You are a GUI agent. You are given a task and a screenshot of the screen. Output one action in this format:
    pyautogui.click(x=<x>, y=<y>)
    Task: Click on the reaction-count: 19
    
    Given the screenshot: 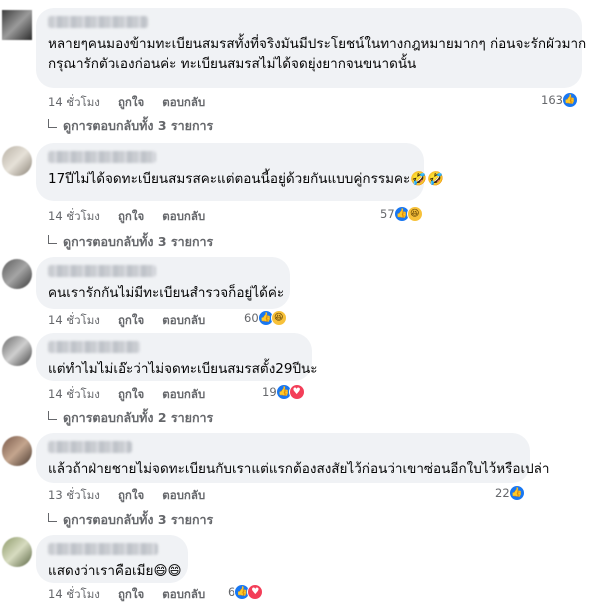 What is the action you would take?
    pyautogui.click(x=269, y=392)
    